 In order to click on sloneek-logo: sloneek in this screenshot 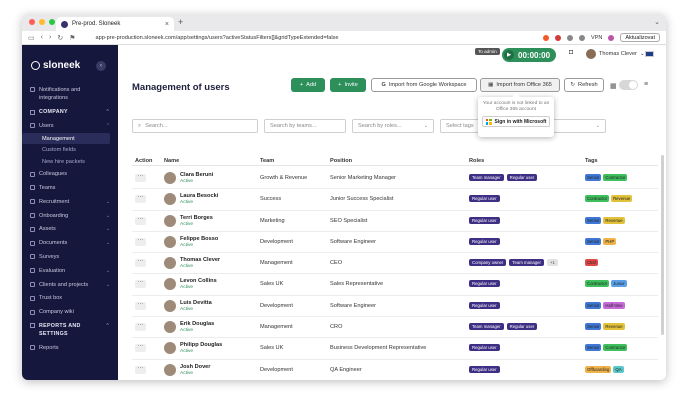, I will do `click(55, 65)`.